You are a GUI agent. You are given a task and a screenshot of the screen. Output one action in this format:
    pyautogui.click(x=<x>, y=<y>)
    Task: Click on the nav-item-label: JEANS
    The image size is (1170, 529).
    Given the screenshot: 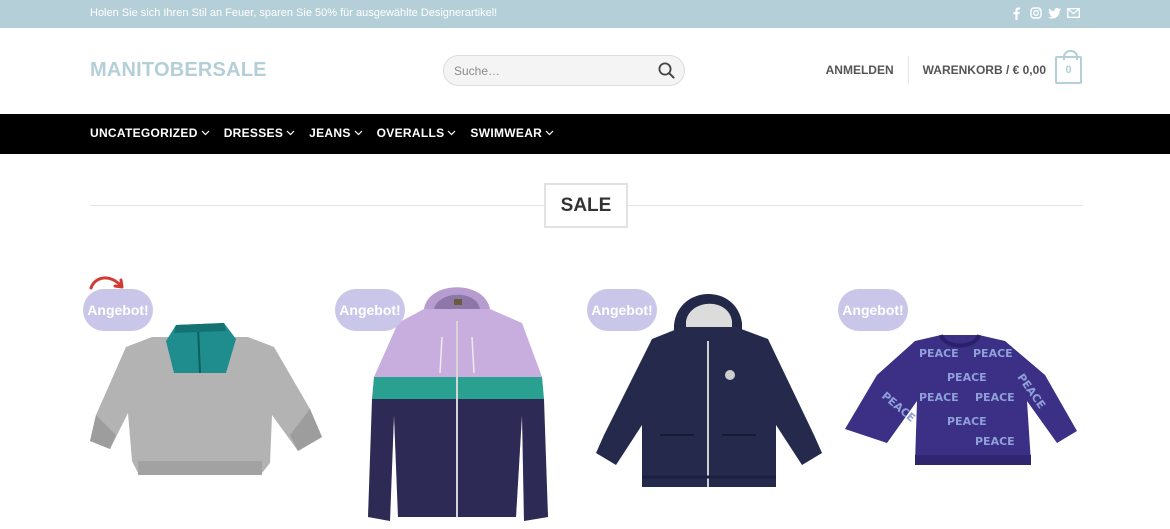 What is the action you would take?
    pyautogui.click(x=330, y=133)
    